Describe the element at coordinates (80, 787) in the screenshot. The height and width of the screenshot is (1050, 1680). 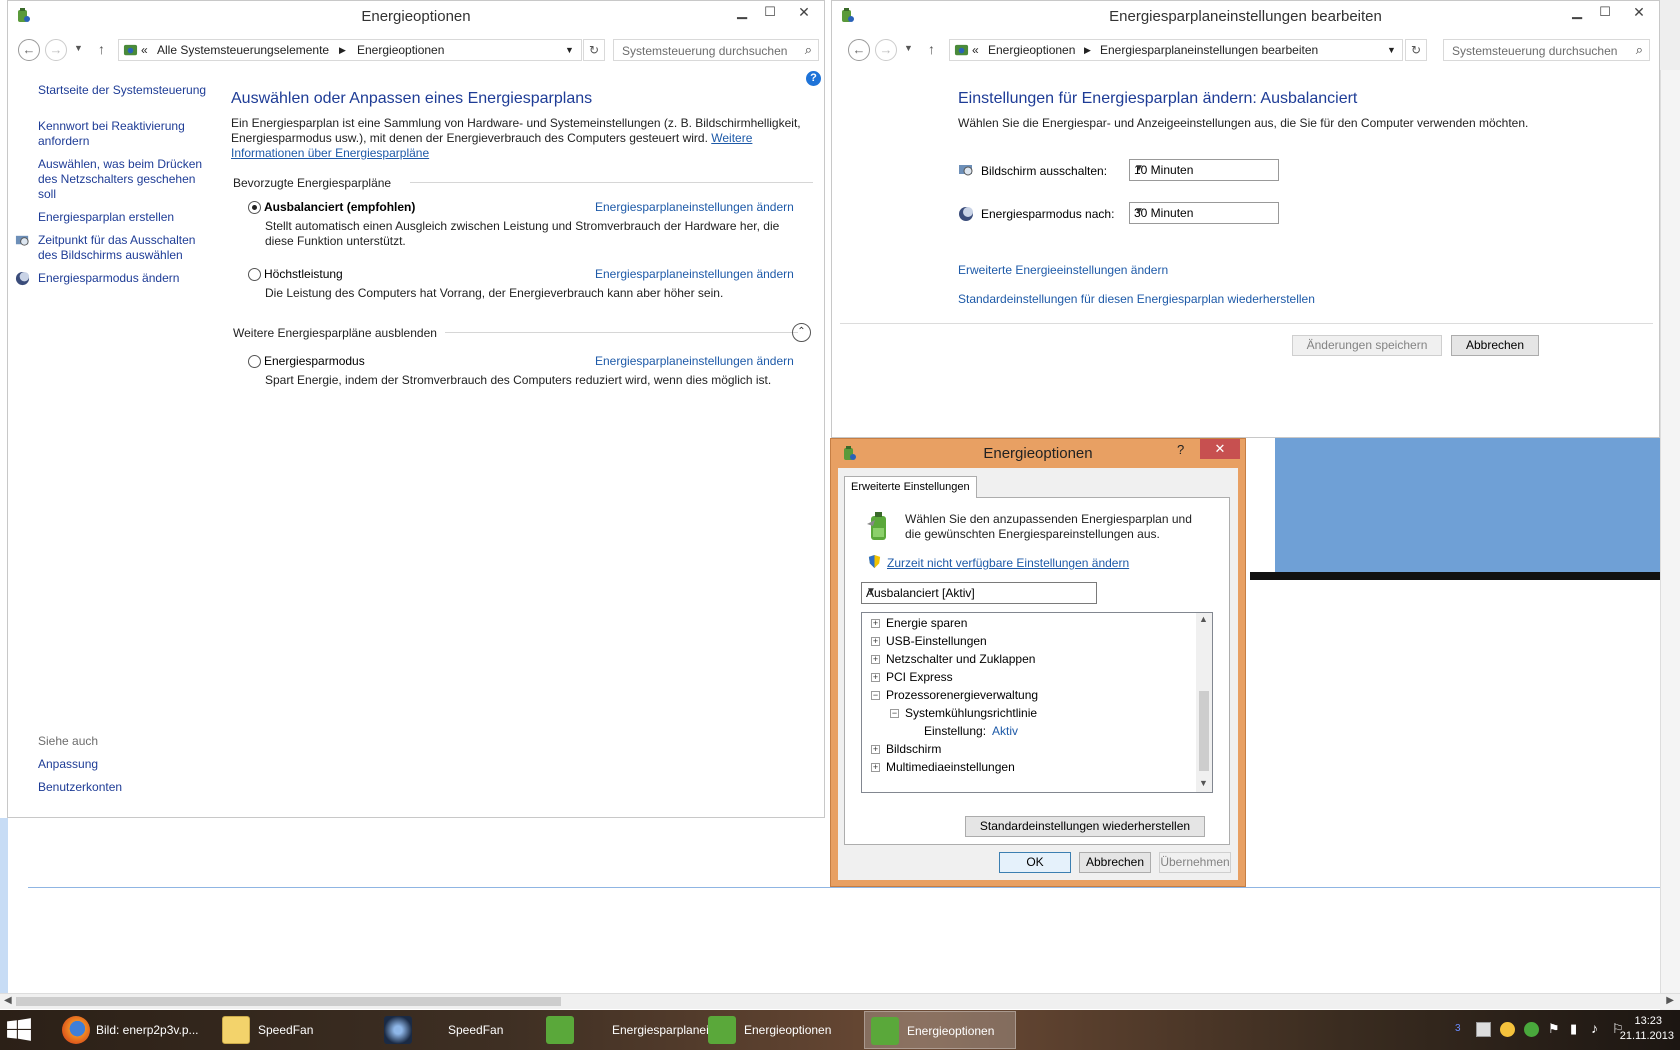
I see `see-also-user-accounts: Benutzerkonten` at that location.